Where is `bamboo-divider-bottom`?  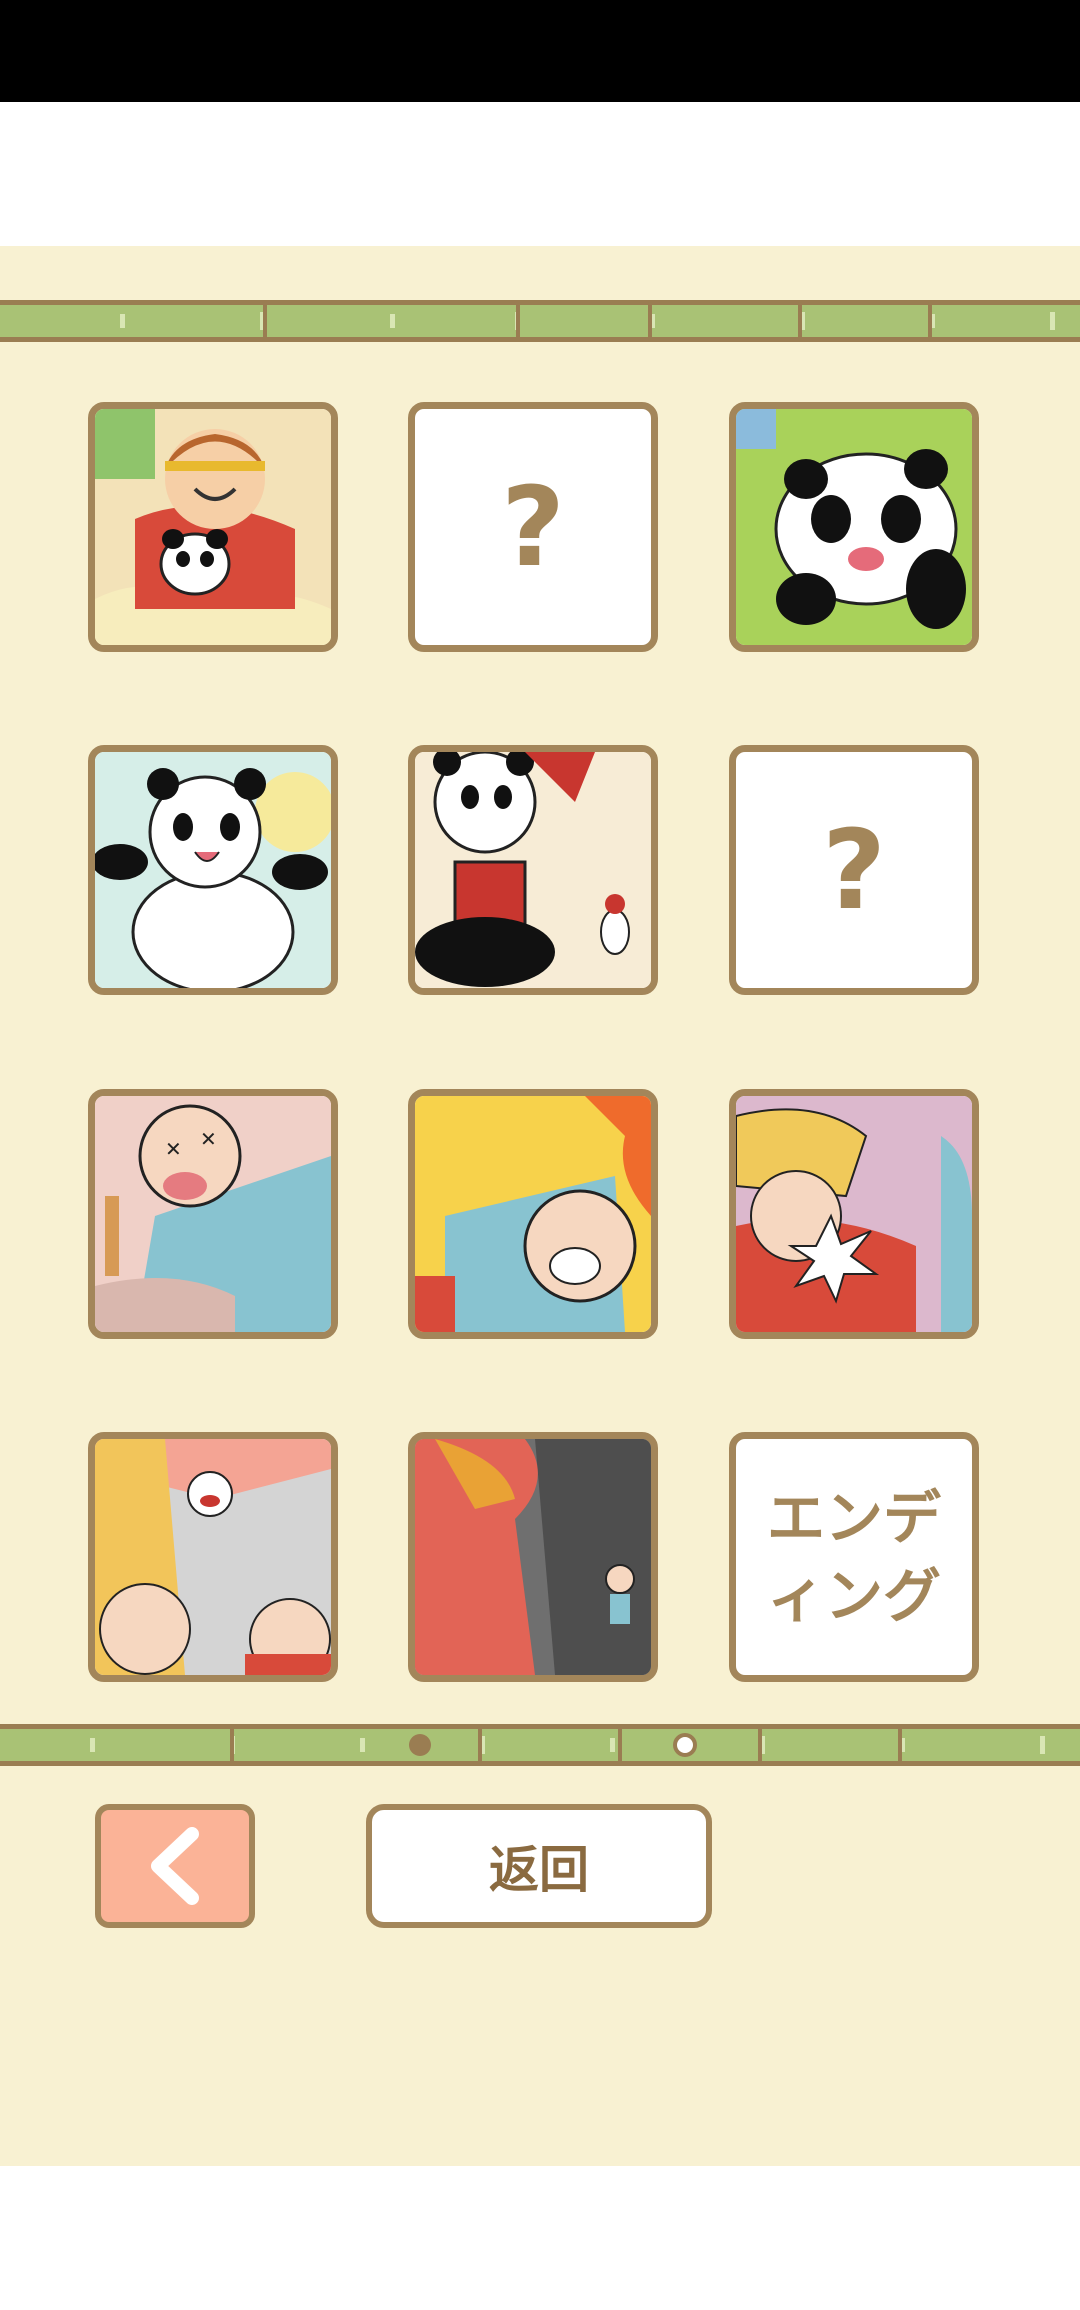 bamboo-divider-bottom is located at coordinates (540, 1745).